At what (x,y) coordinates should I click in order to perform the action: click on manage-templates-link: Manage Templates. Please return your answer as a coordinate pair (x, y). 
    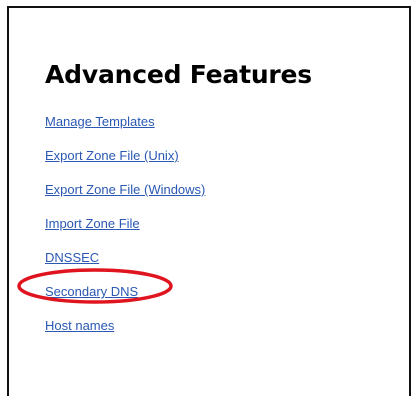
    Looking at the image, I should click on (100, 121).